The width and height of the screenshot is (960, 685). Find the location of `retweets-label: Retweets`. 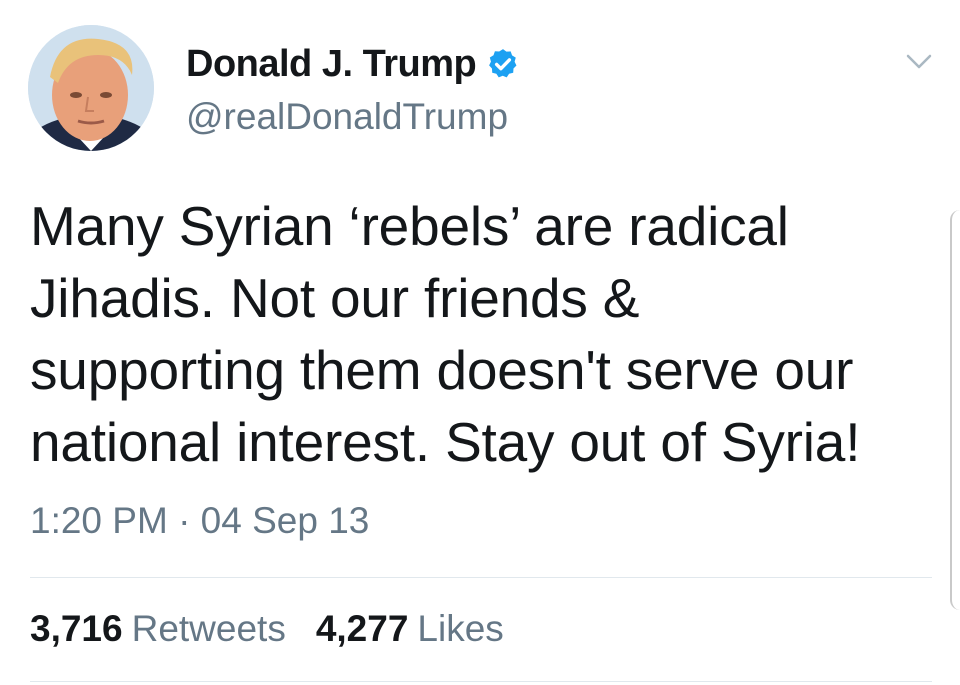

retweets-label: Retweets is located at coordinates (208, 628).